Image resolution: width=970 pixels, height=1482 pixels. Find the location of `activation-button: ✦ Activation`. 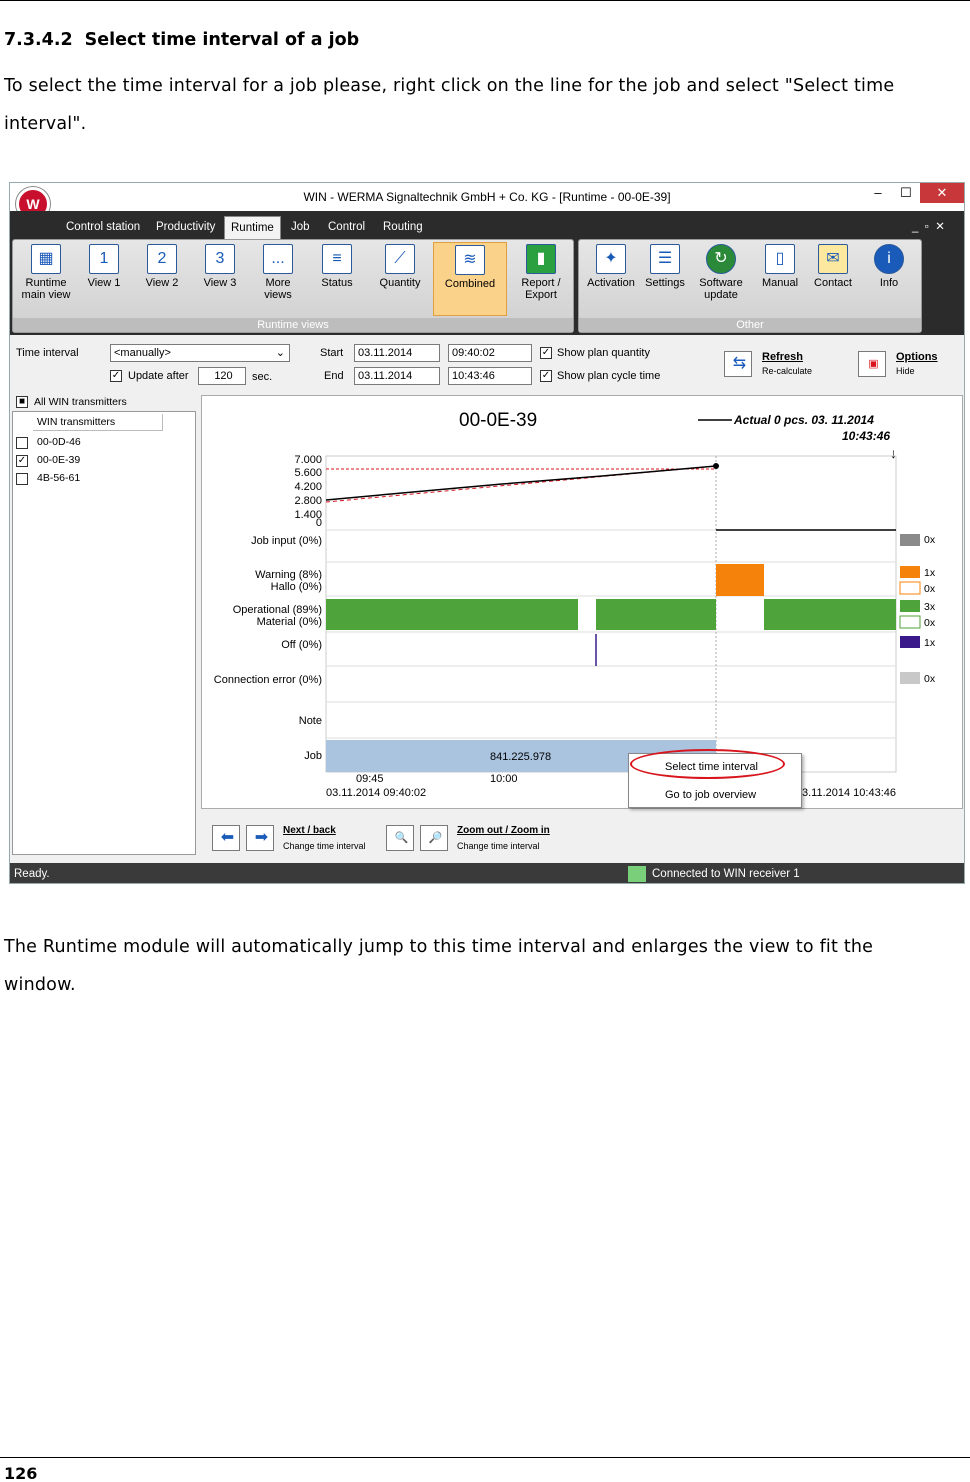

activation-button: ✦ Activation is located at coordinates (611, 279).